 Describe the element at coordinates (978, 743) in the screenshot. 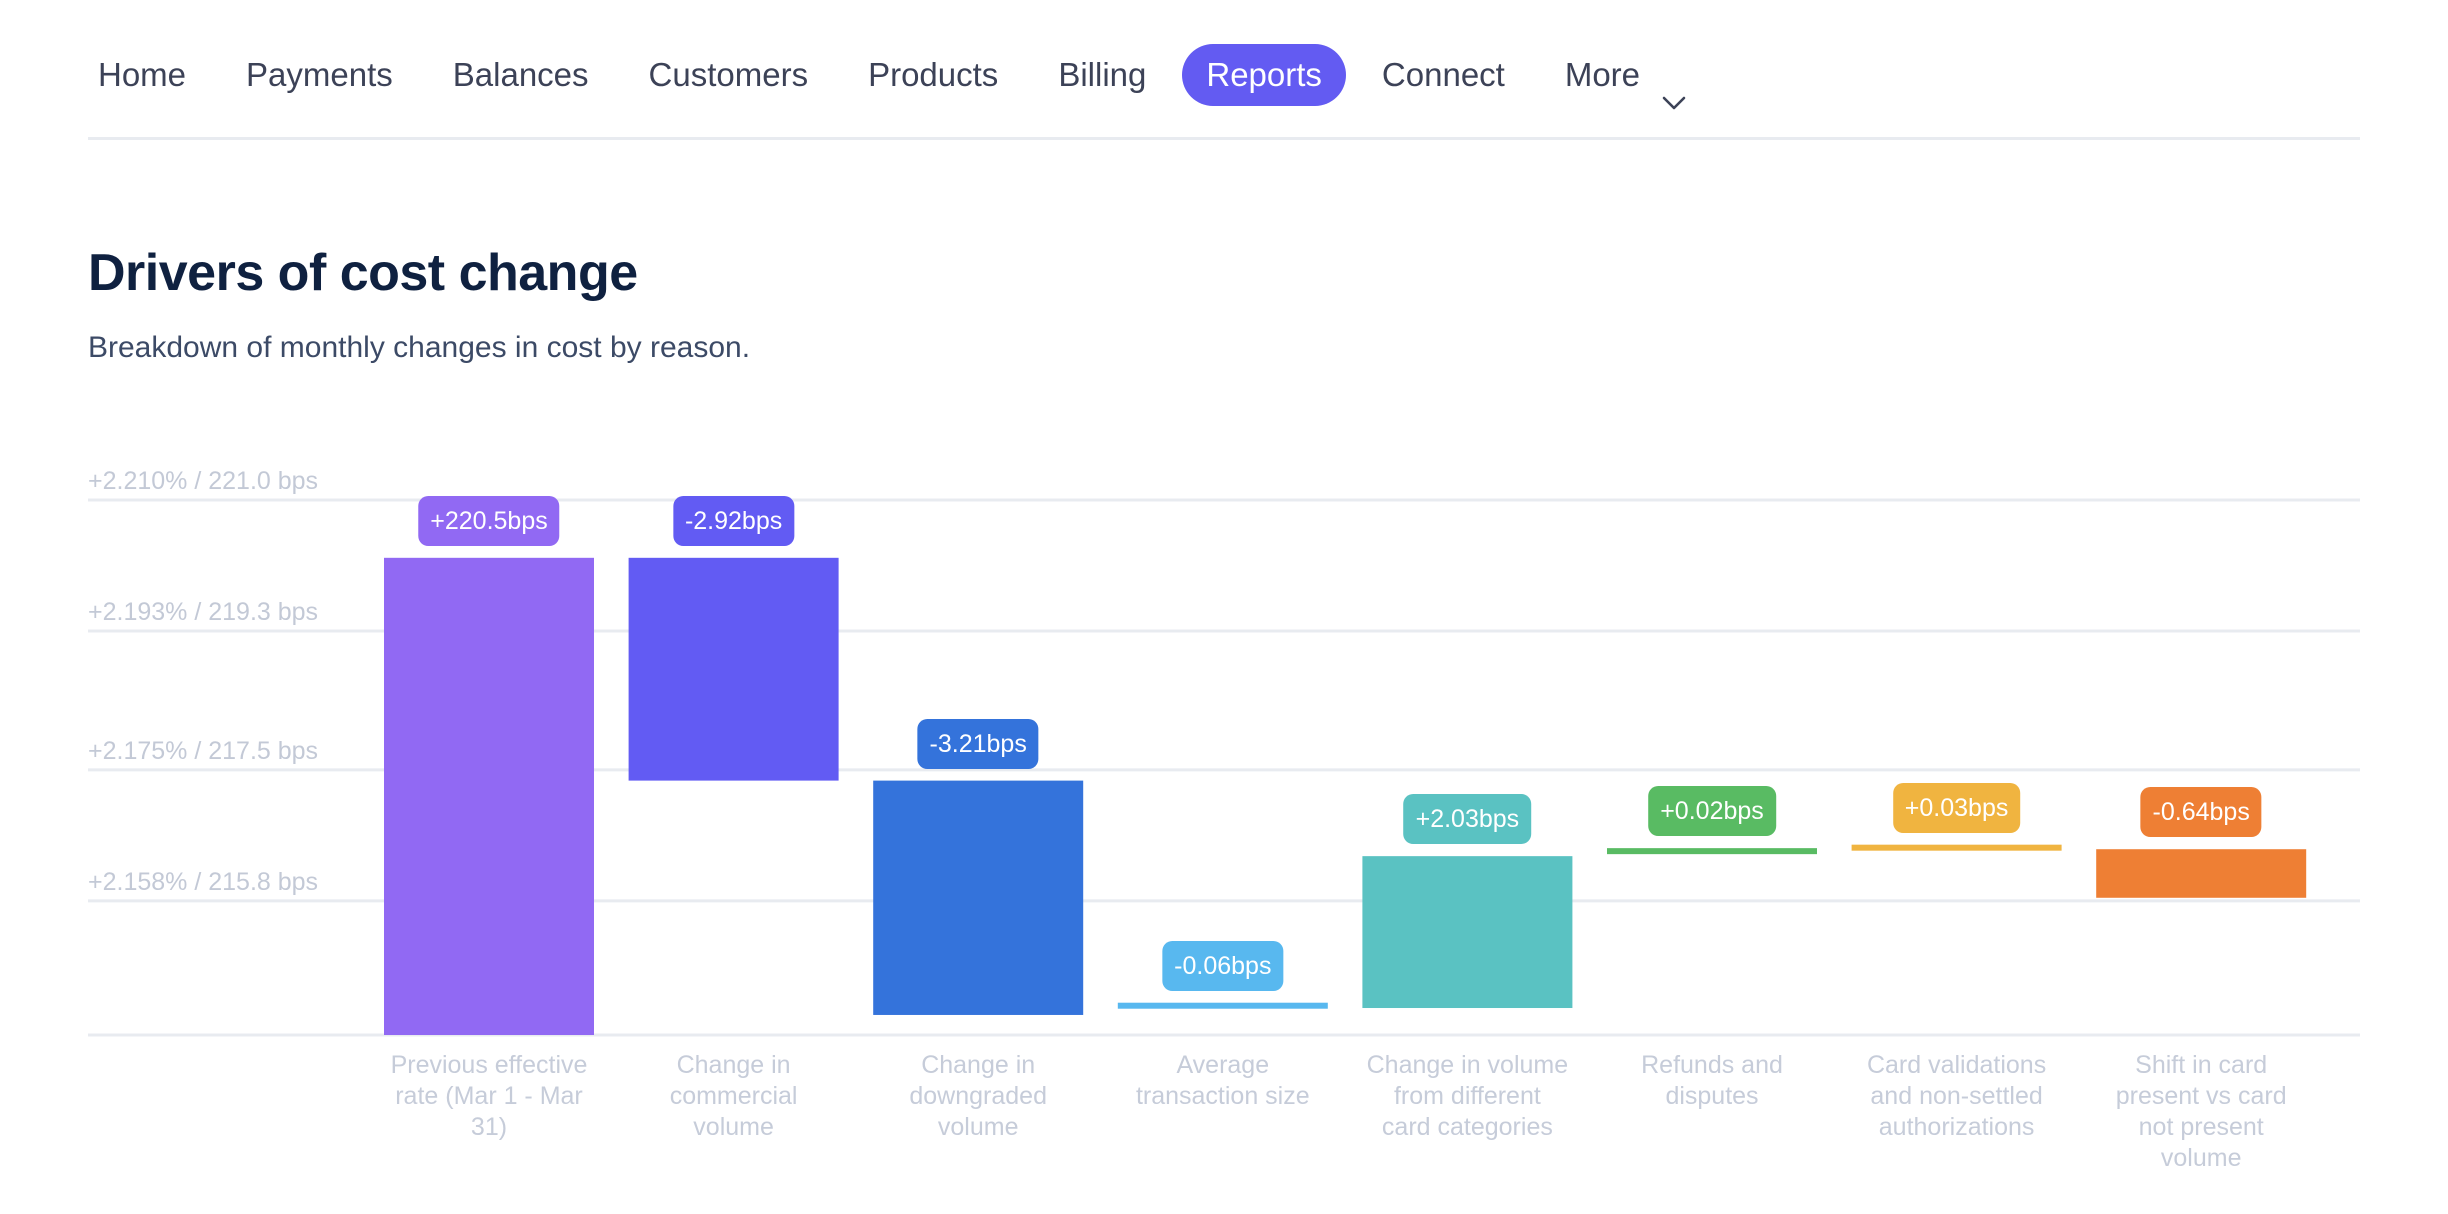

I see `bar-value-label: -3.21bps` at that location.